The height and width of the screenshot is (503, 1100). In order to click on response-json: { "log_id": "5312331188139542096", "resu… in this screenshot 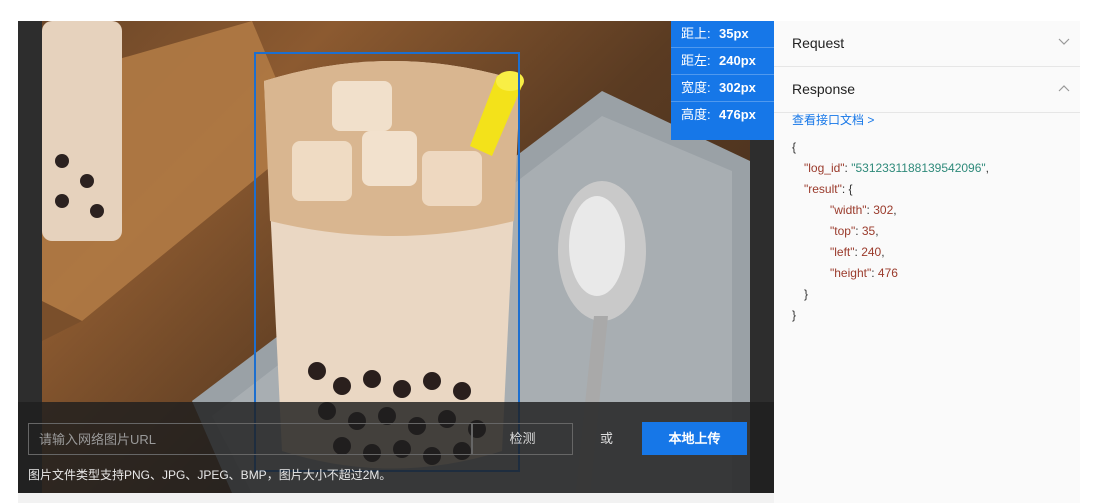, I will do `click(890, 231)`.